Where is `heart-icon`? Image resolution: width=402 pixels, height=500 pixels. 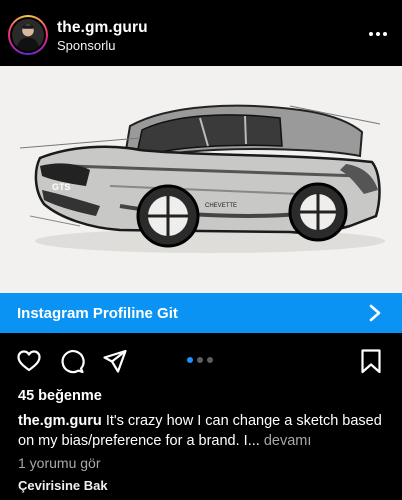 heart-icon is located at coordinates (29, 361).